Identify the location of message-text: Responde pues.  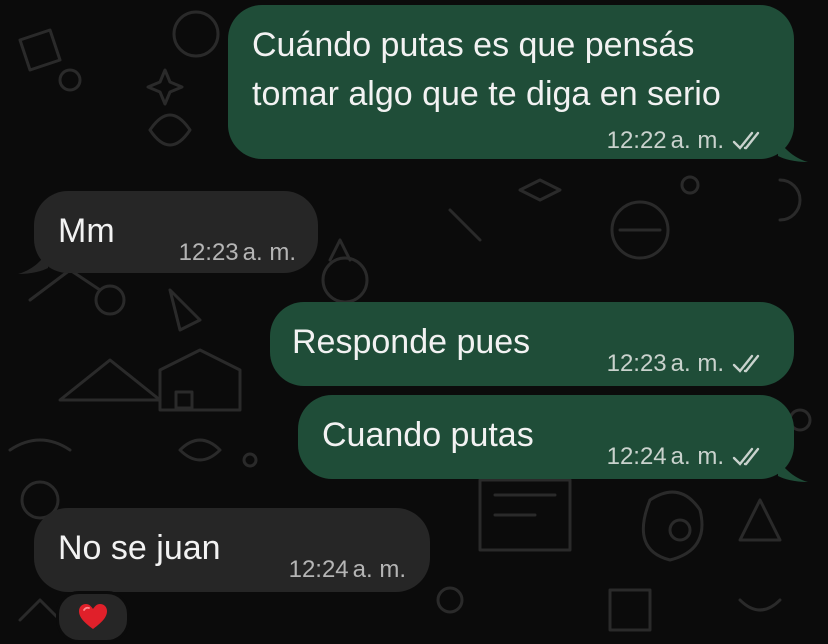
(411, 342).